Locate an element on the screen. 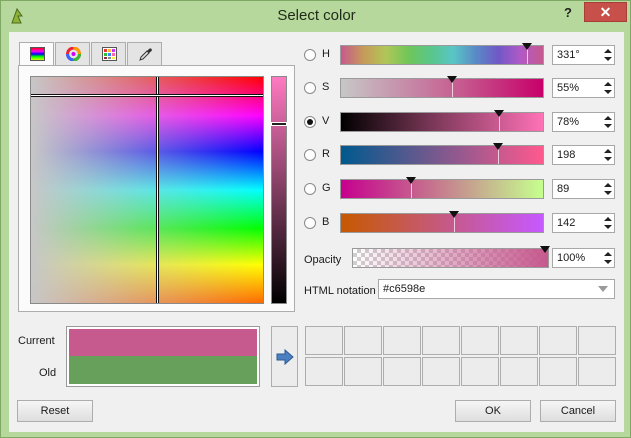 Image resolution: width=631 pixels, height=438 pixels. radio-v is located at coordinates (310, 122).